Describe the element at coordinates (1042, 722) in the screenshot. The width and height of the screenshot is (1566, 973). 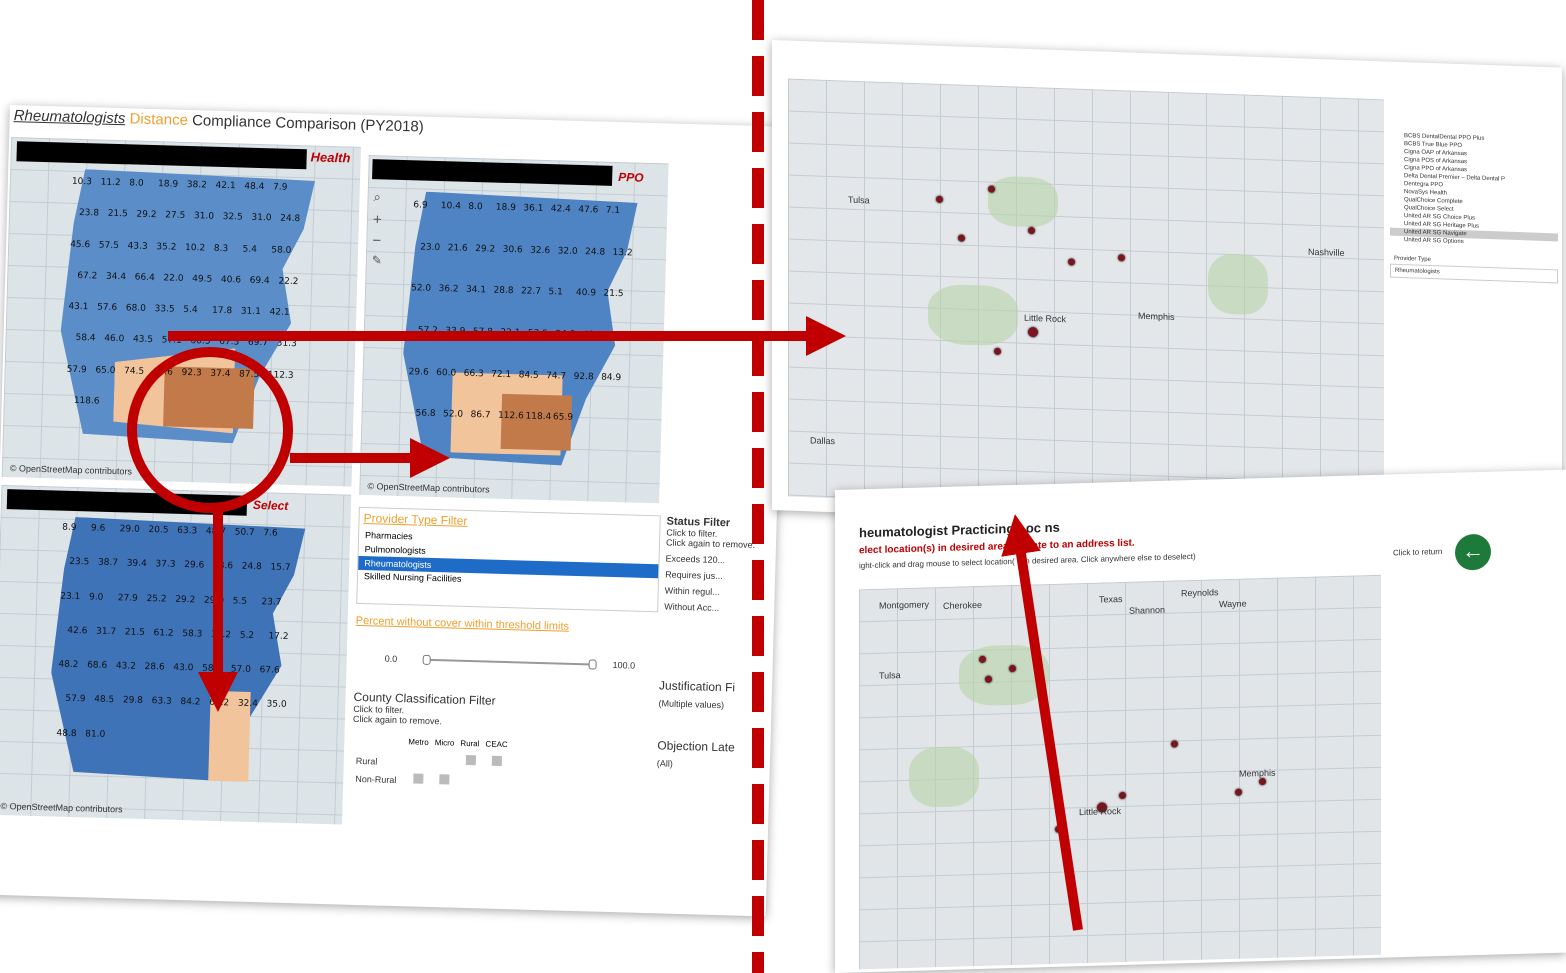
I see `arrow-up-to-map` at that location.